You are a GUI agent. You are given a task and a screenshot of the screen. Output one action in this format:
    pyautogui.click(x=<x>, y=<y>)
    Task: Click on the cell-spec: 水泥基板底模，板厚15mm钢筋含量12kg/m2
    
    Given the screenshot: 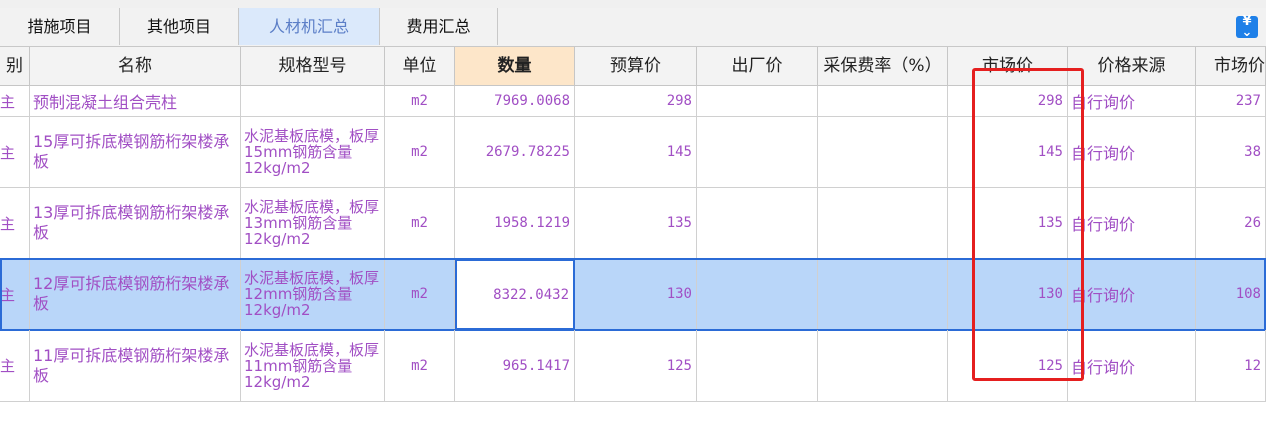 What is the action you would take?
    pyautogui.click(x=313, y=152)
    